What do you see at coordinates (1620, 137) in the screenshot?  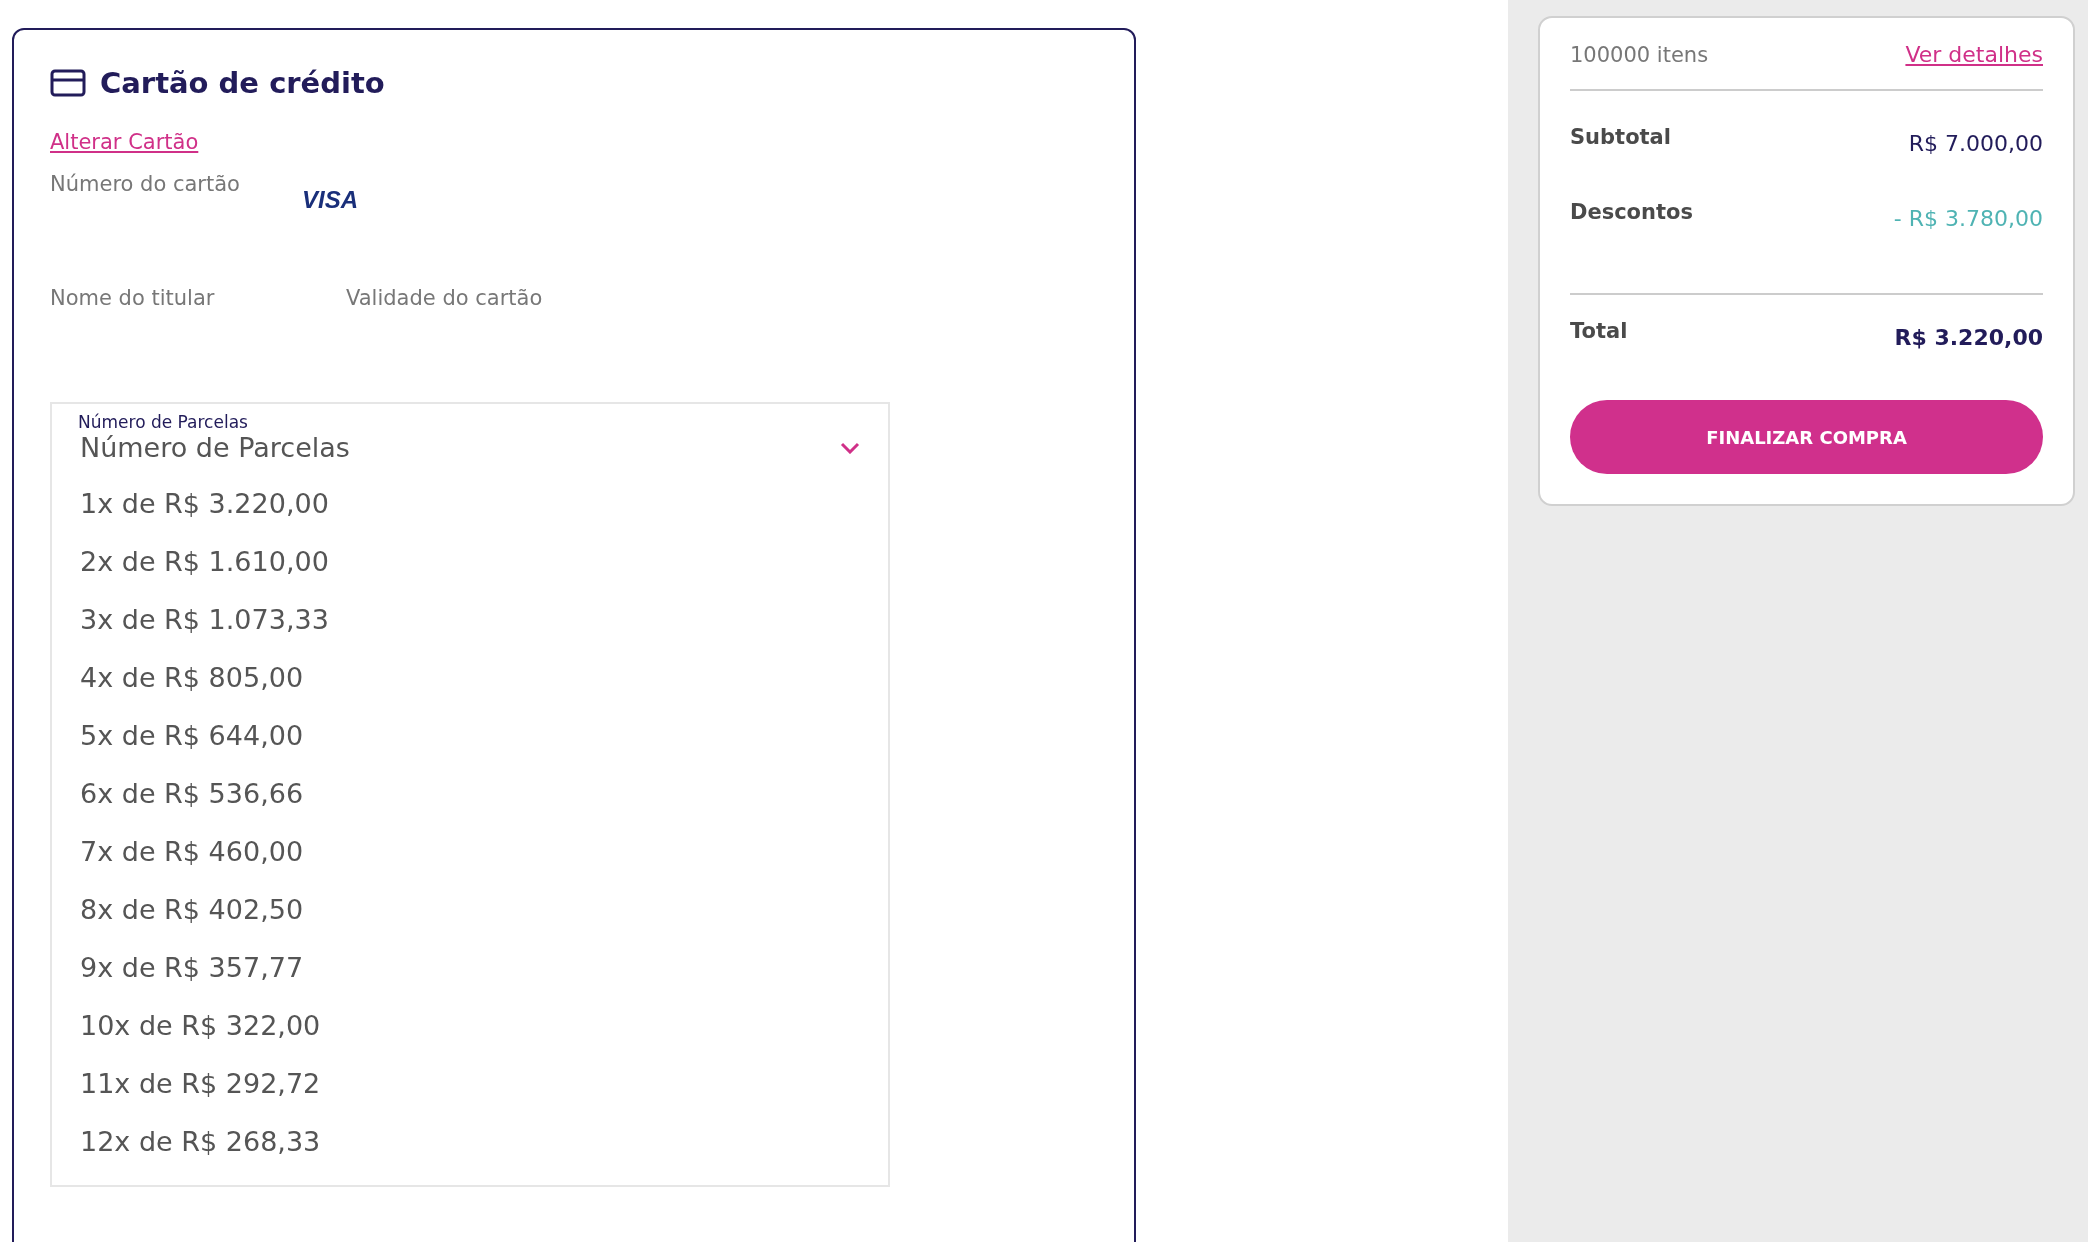 I see `summary-label: Subtotal` at bounding box center [1620, 137].